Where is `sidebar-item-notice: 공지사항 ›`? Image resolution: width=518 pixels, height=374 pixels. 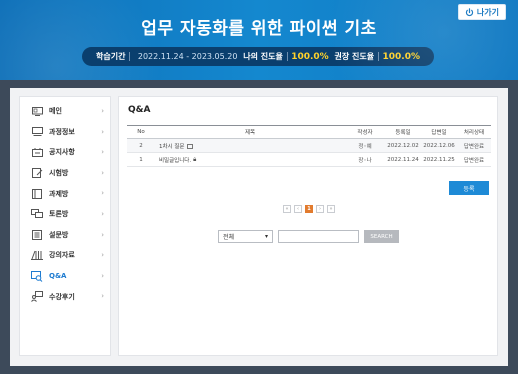 sidebar-item-notice: 공지사항 › is located at coordinates (65, 152).